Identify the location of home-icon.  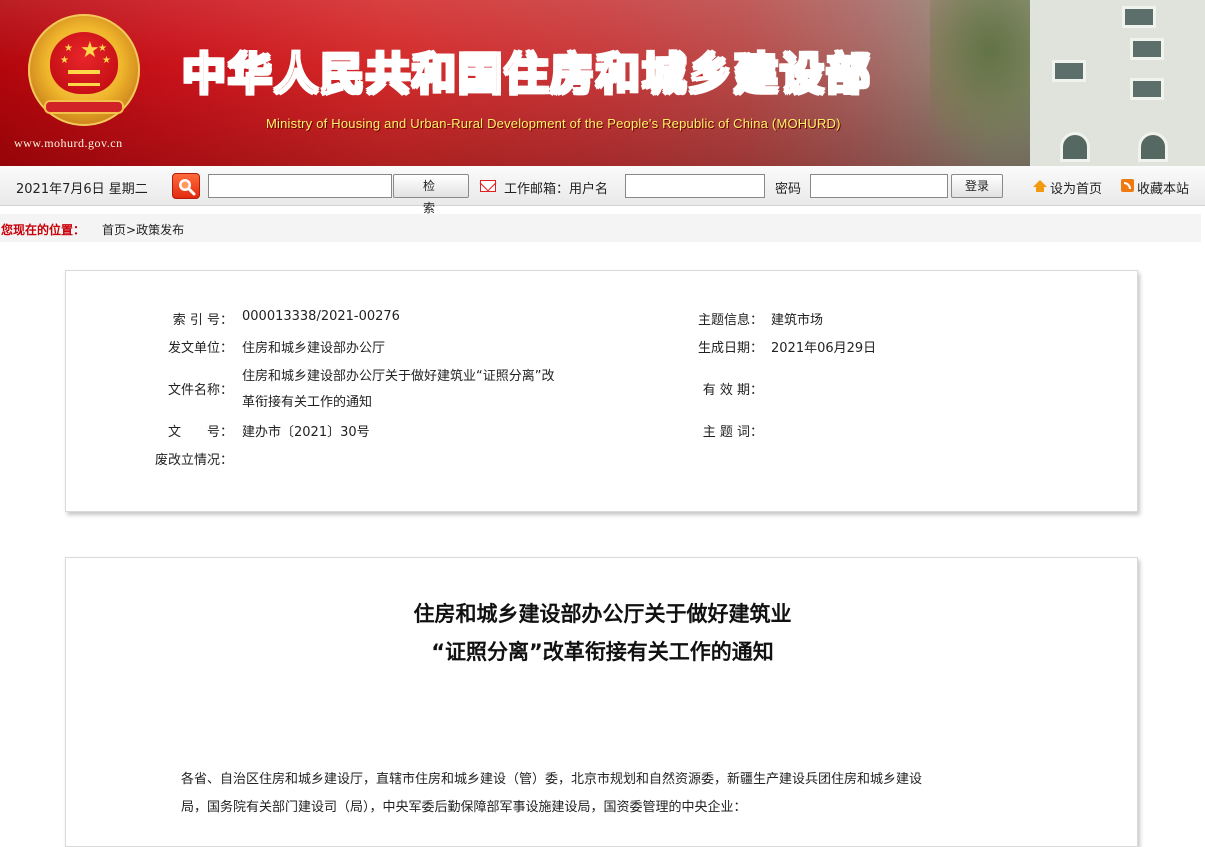
(1040, 186).